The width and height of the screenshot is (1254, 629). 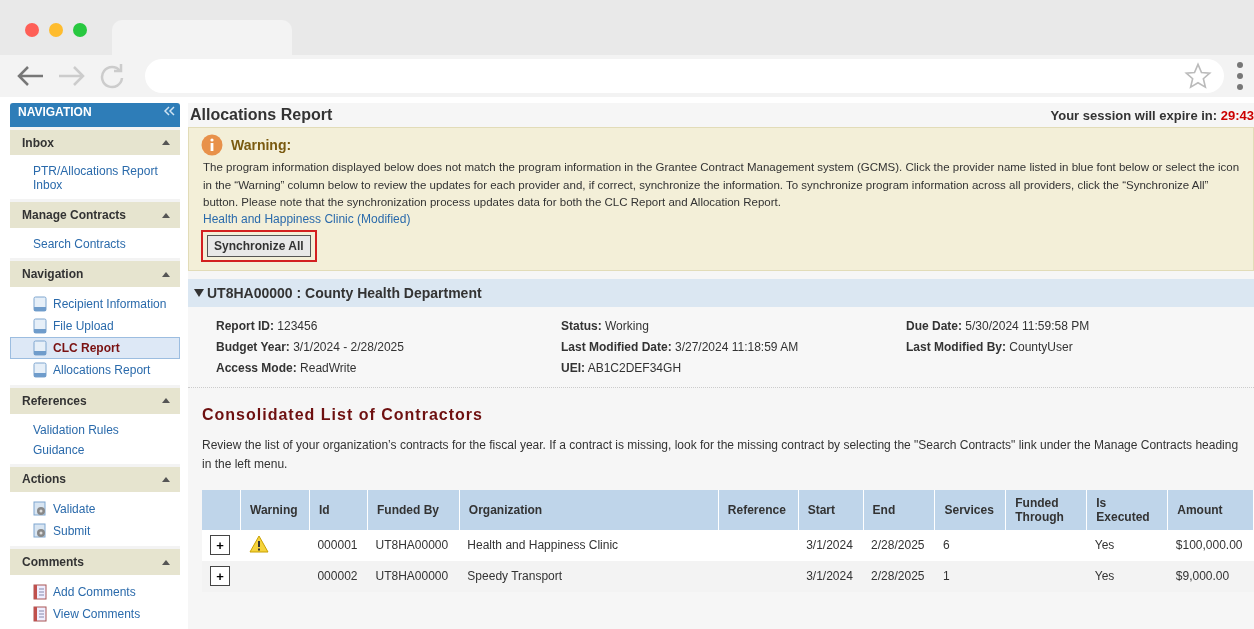 I want to click on nav-item: View Comments, so click(x=95, y=613).